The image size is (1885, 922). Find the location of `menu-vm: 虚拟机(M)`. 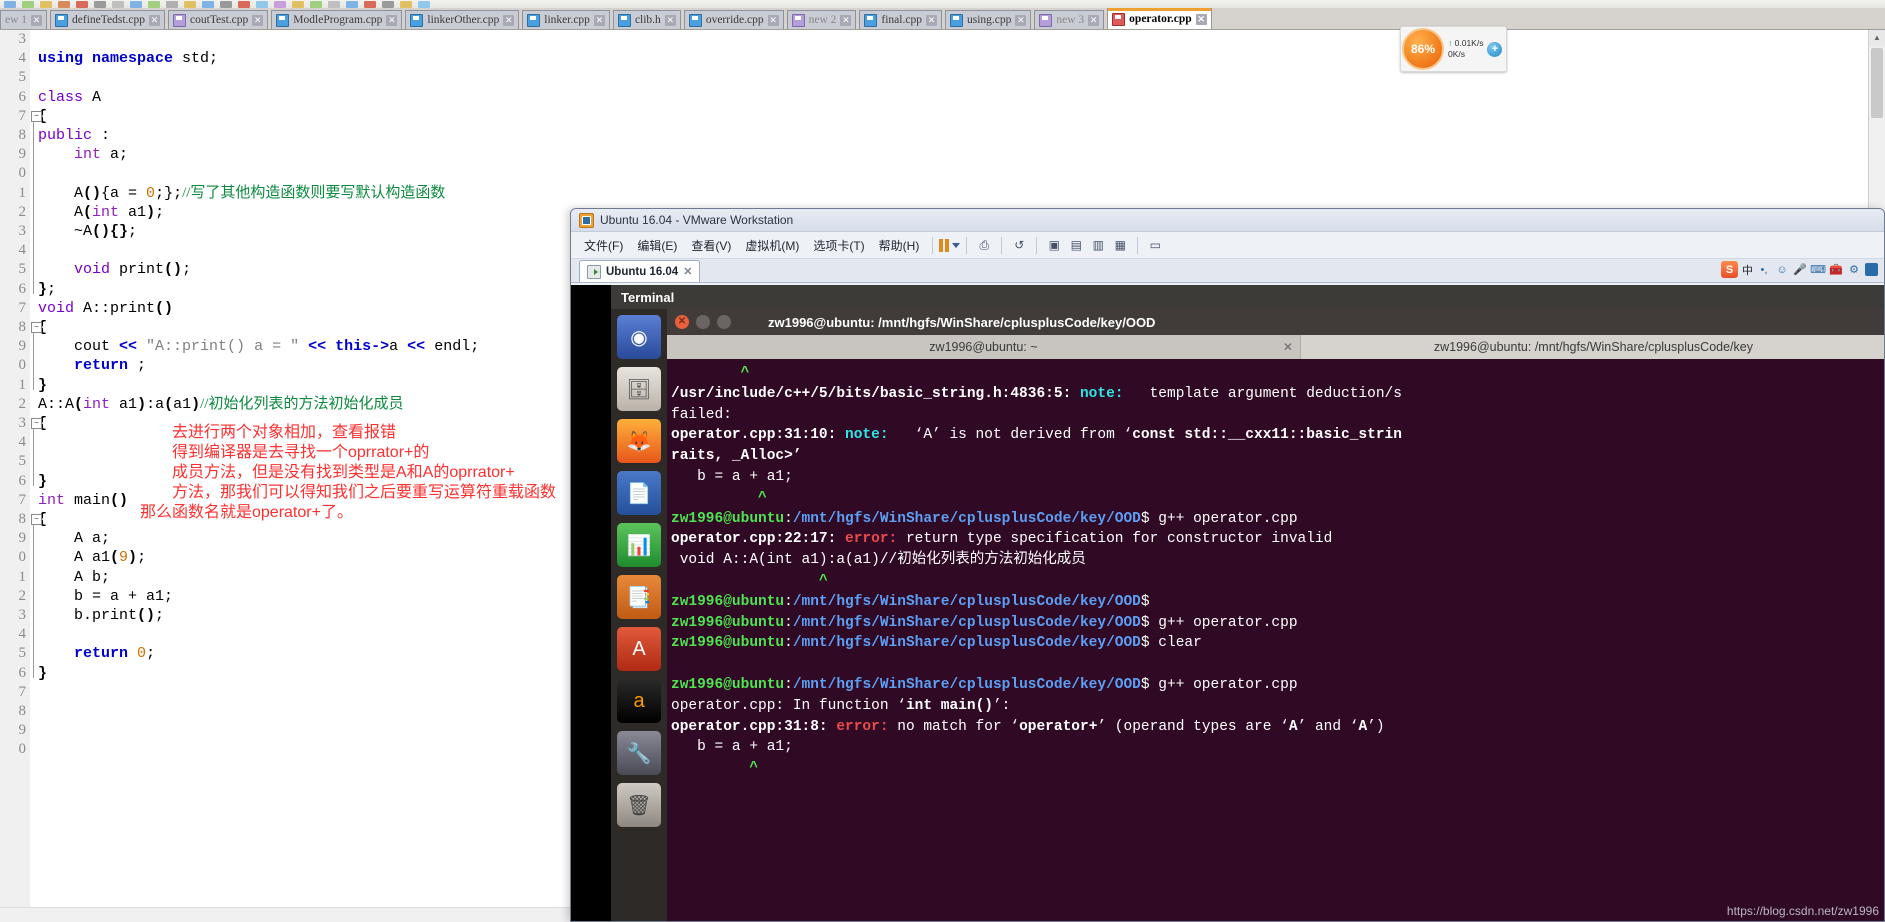

menu-vm: 虚拟机(M) is located at coordinates (772, 245).